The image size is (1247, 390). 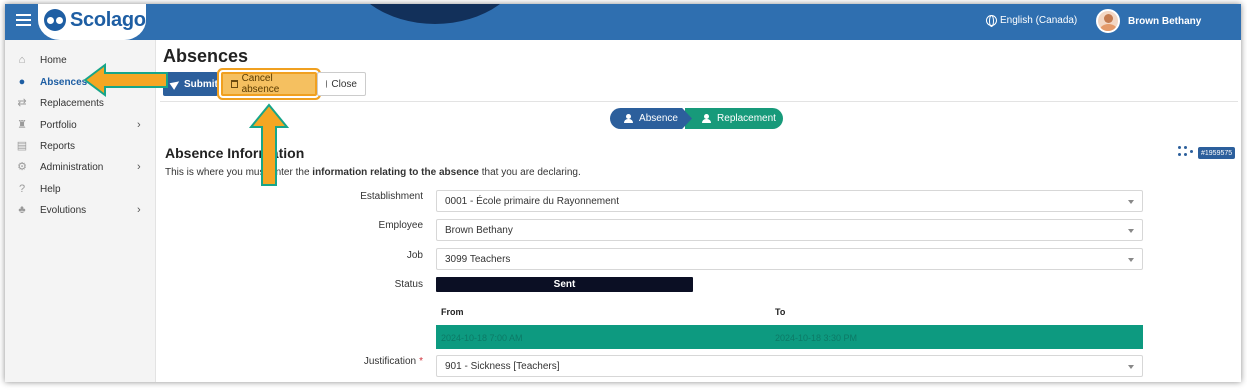 What do you see at coordinates (414, 255) in the screenshot?
I see `job-label: Job` at bounding box center [414, 255].